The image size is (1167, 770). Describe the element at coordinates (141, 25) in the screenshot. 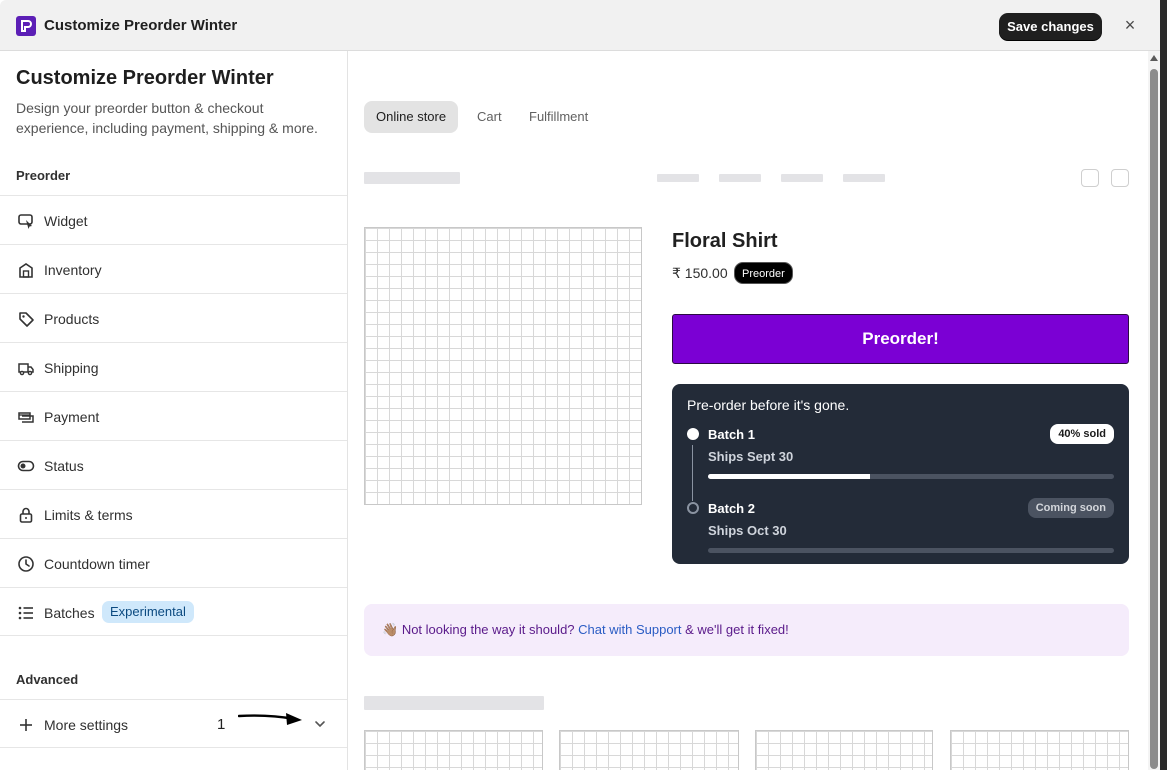

I see `window-title: Customize Preorder Winter` at that location.